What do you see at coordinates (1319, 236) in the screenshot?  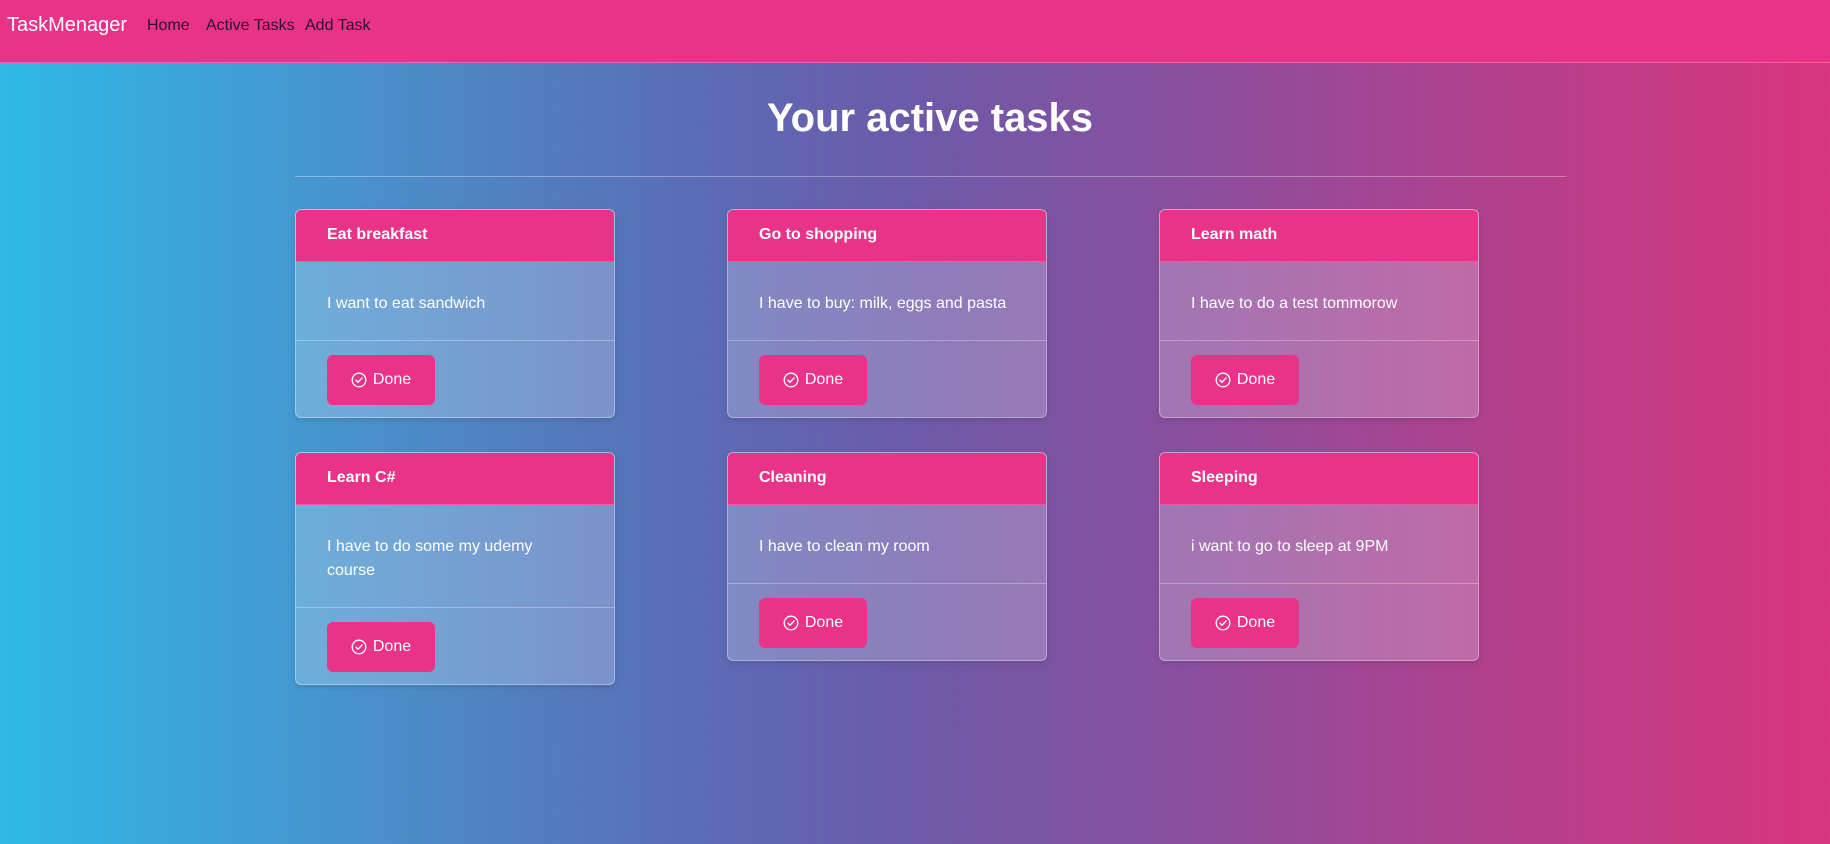 I see `task-title: Learn math` at bounding box center [1319, 236].